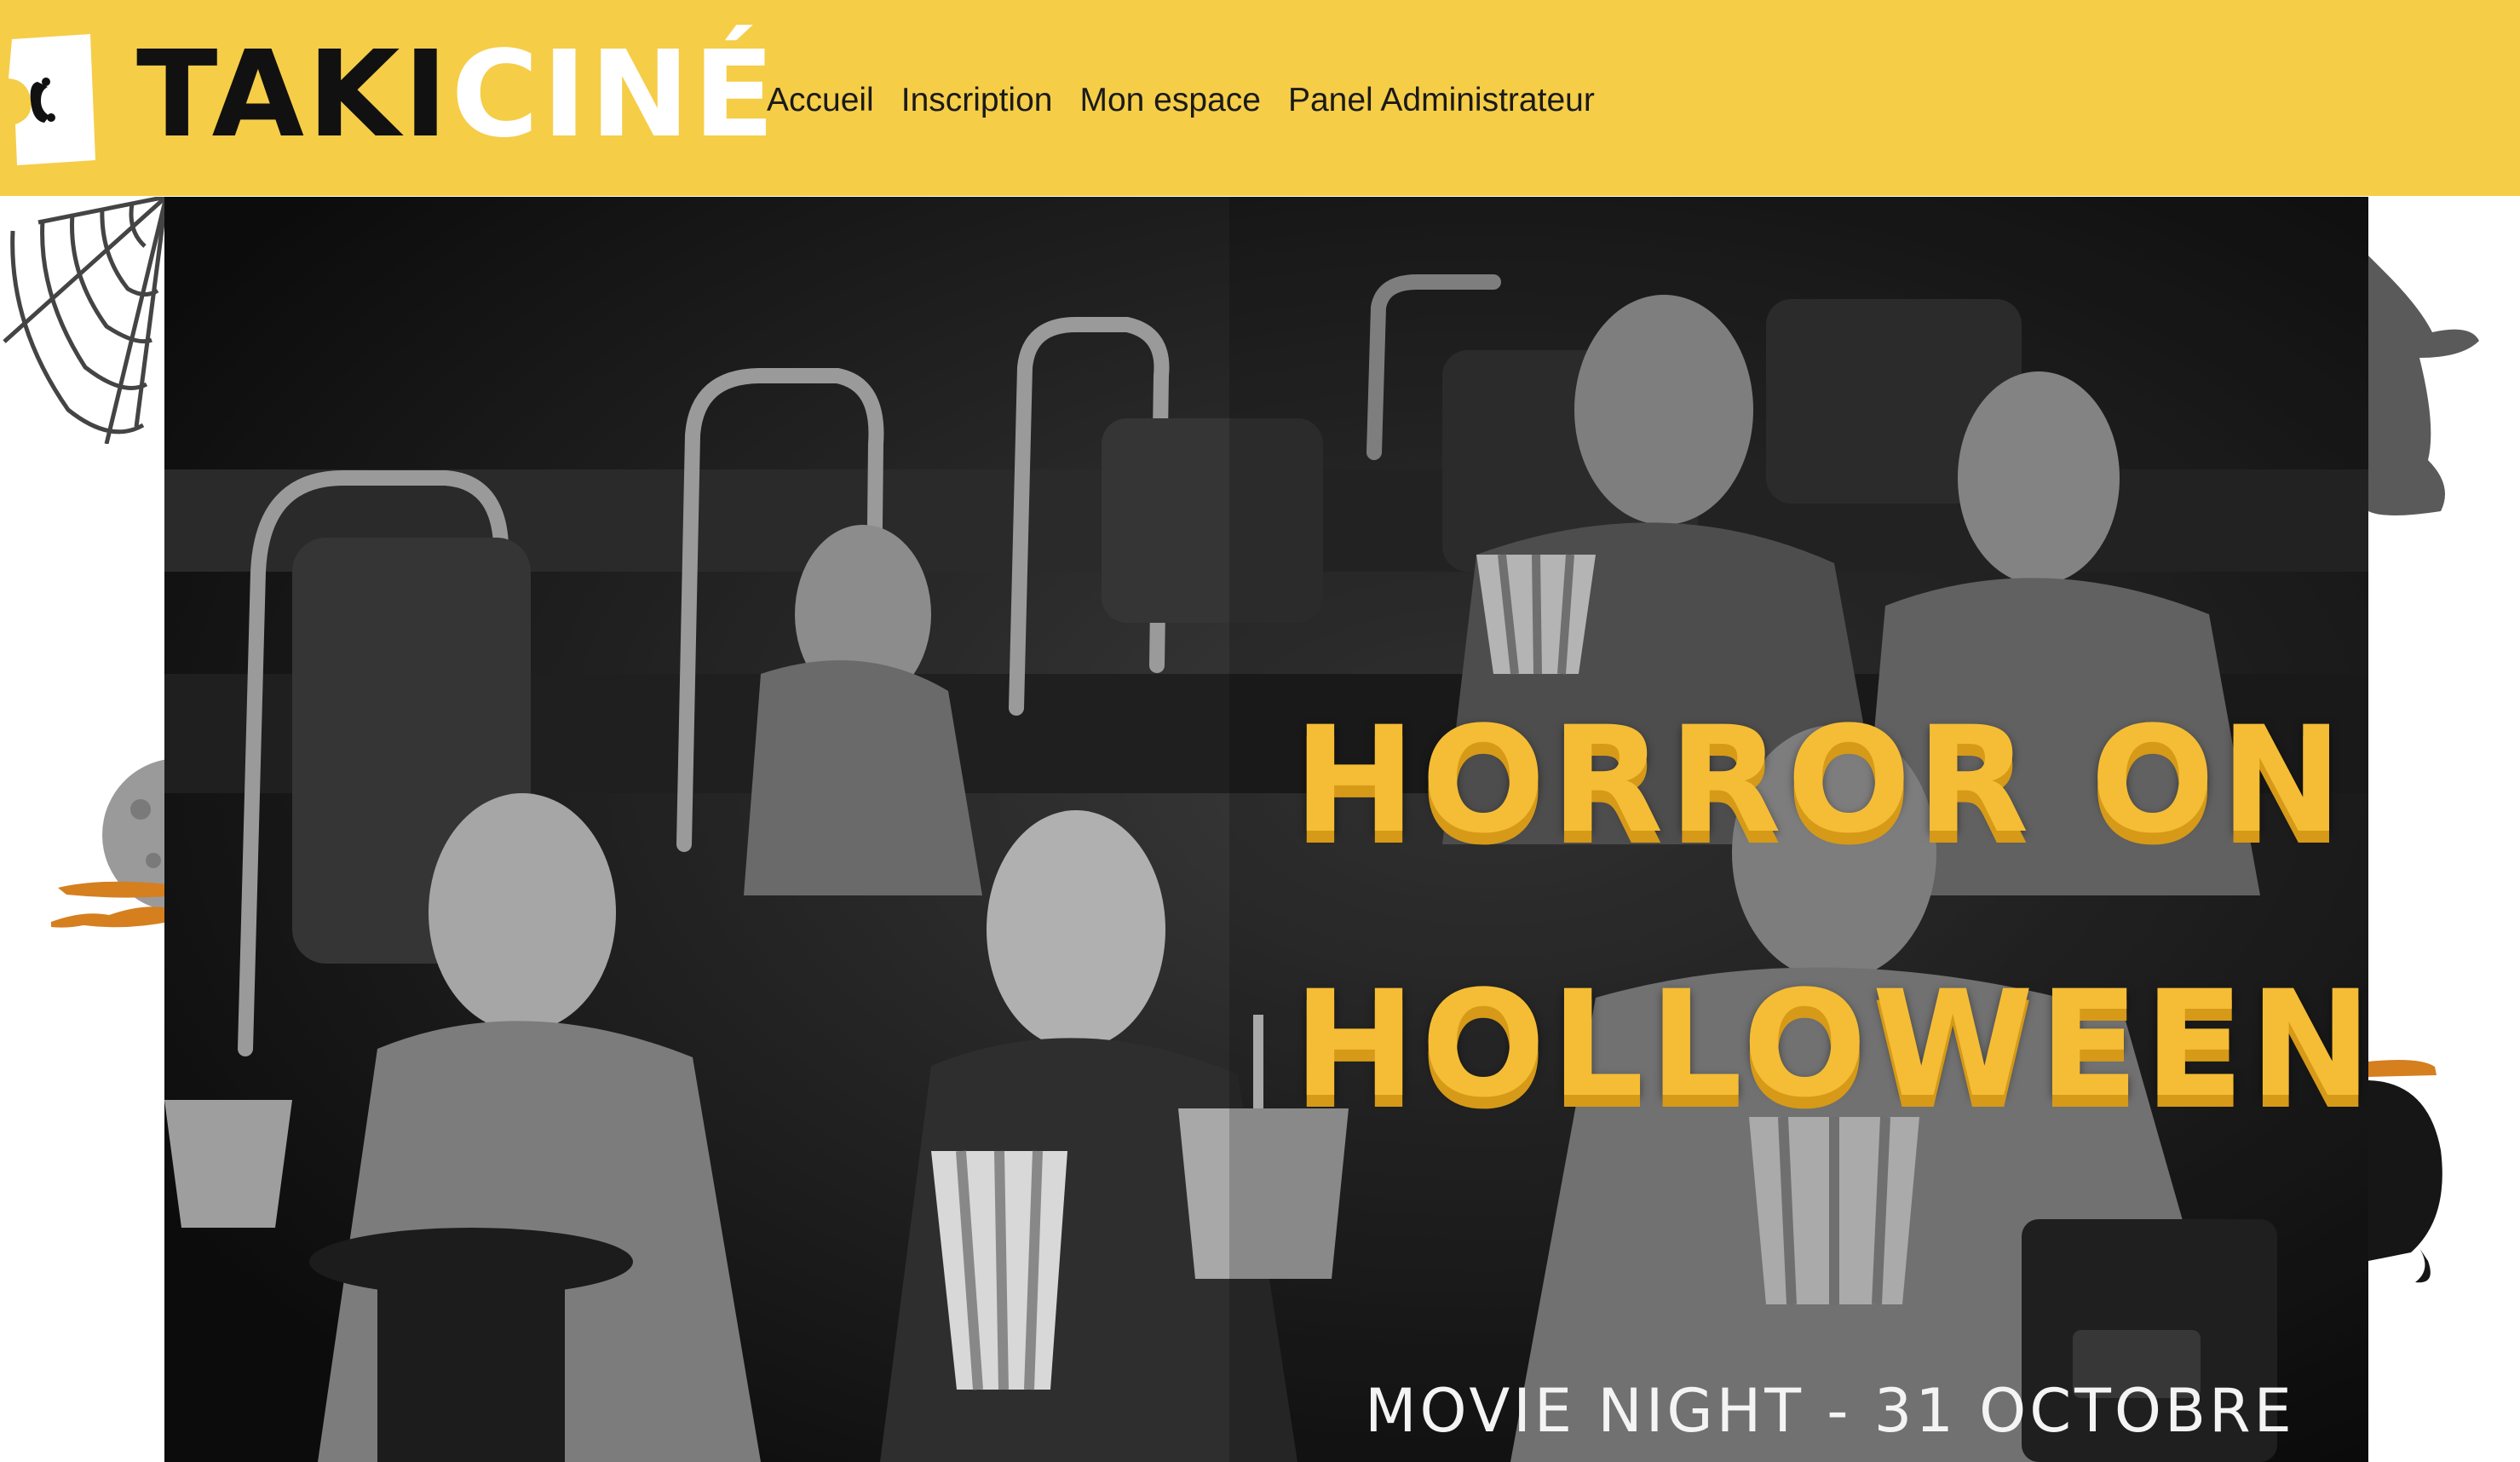 The image size is (2520, 1462). What do you see at coordinates (85, 319) in the screenshot?
I see `spider-web-icon` at bounding box center [85, 319].